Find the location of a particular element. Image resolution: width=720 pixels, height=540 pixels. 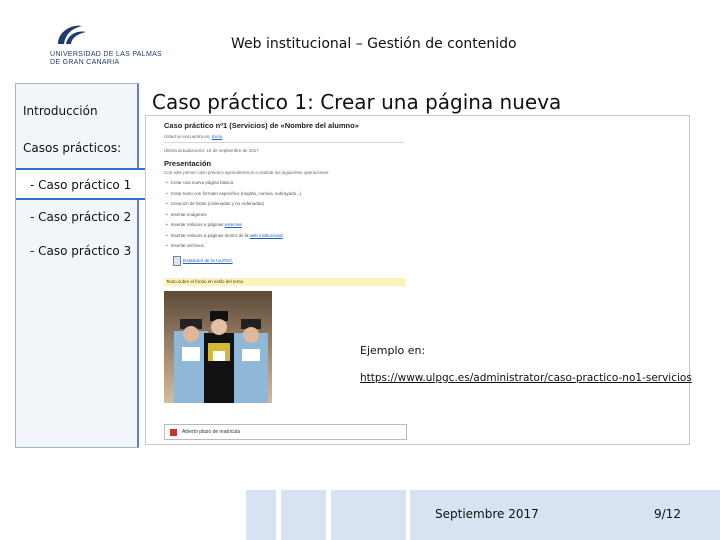

photo-caption: Texto sobre el fondo en estilo del tema is located at coordinates (285, 282).